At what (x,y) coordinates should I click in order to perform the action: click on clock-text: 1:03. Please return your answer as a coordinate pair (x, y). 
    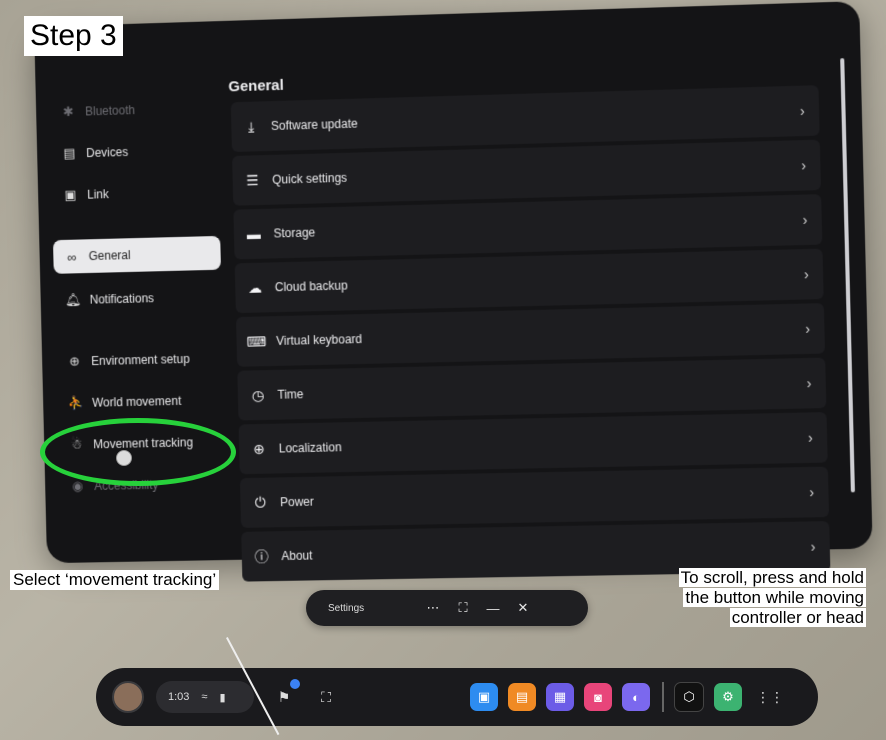
    Looking at the image, I should click on (179, 697).